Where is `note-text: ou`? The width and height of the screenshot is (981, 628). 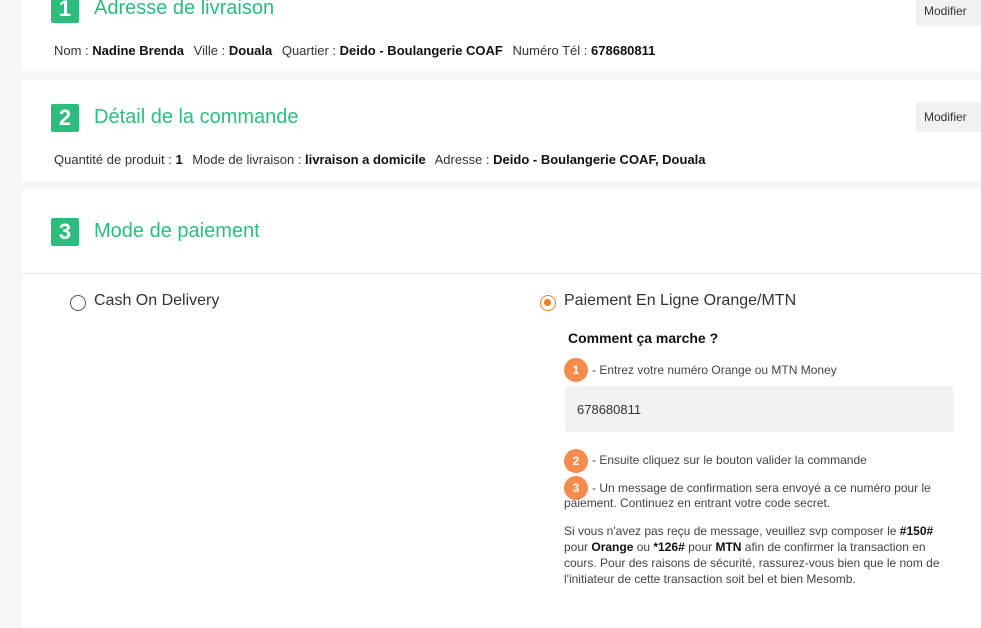 note-text: ou is located at coordinates (643, 547).